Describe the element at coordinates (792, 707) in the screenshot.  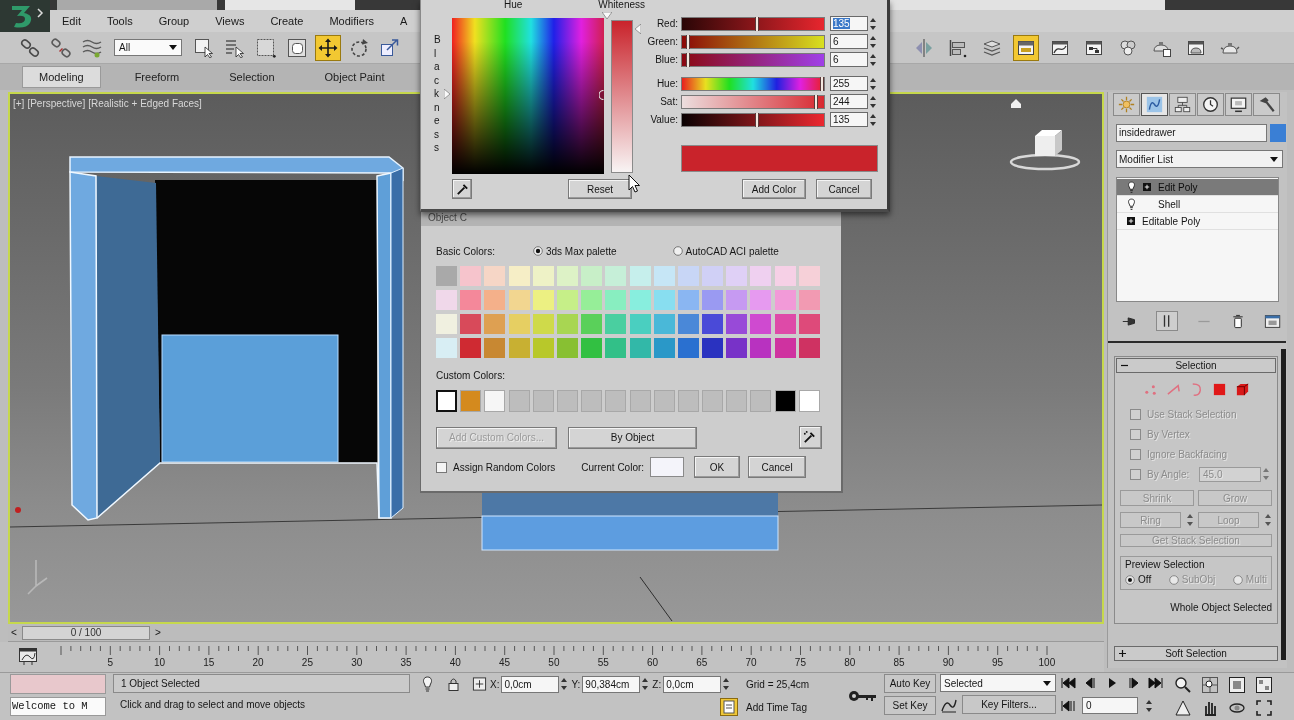
I see `add-time-tag-text: Add Time Tag` at that location.